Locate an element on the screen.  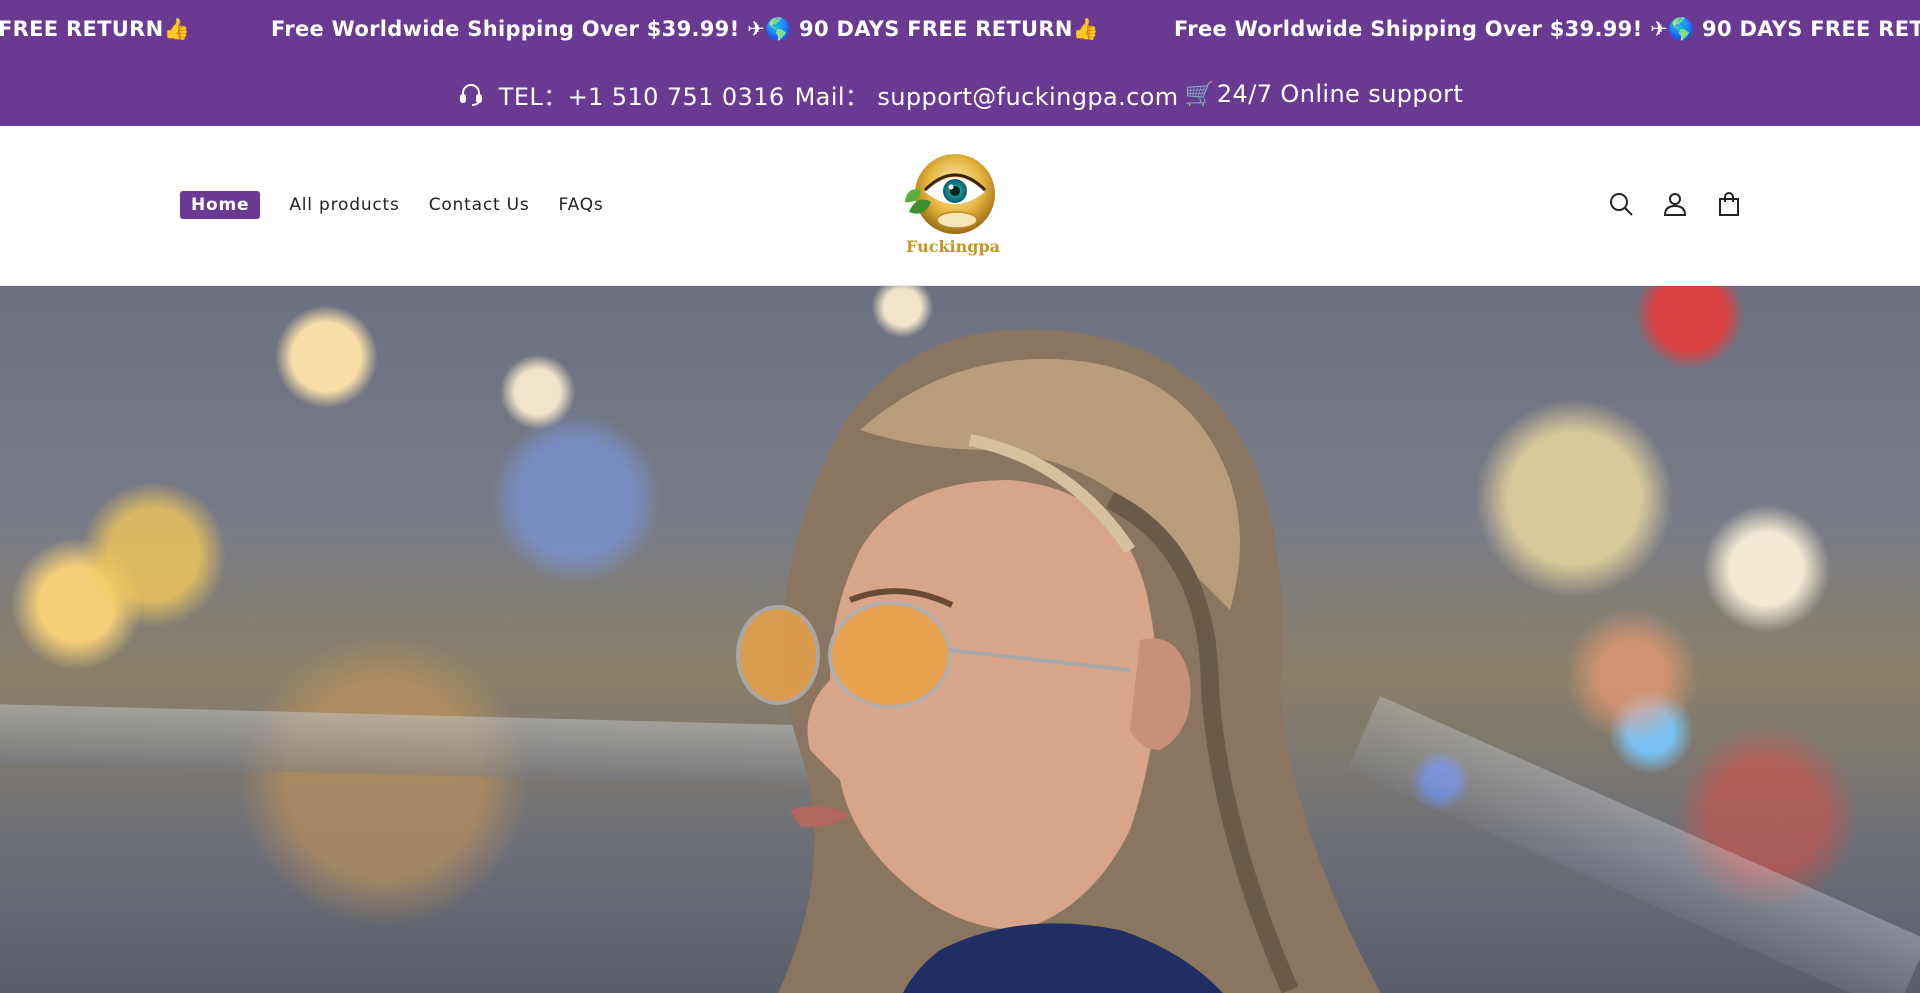
eye-logo-icon: Fuckingpa is located at coordinates (952, 205).